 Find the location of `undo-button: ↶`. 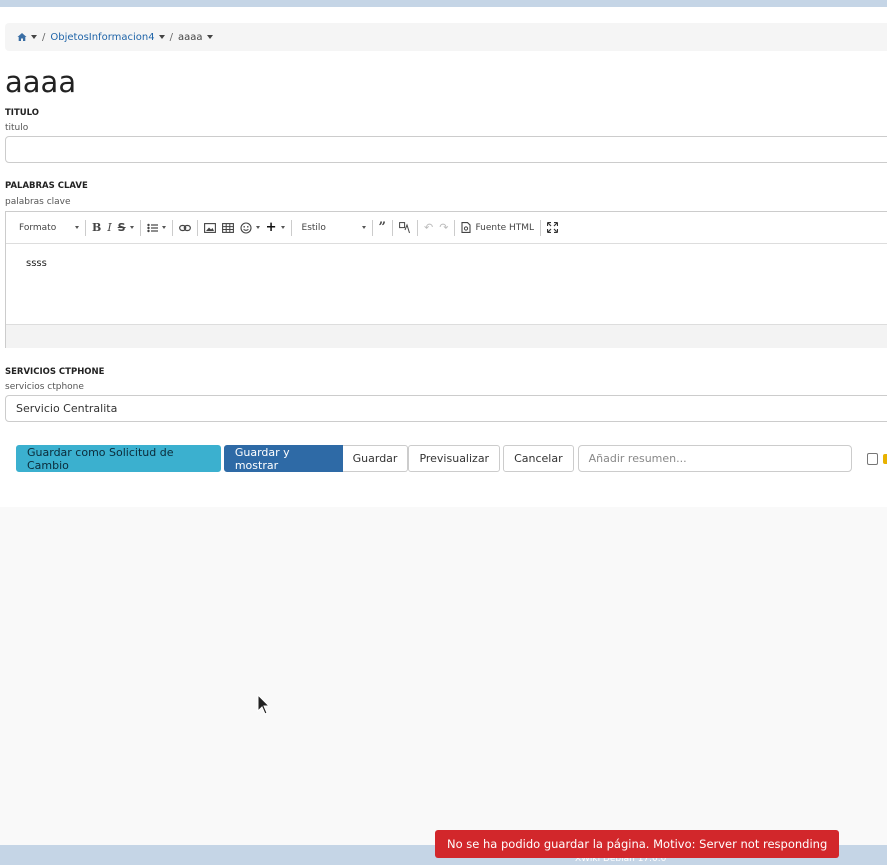

undo-button: ↶ is located at coordinates (428, 228).